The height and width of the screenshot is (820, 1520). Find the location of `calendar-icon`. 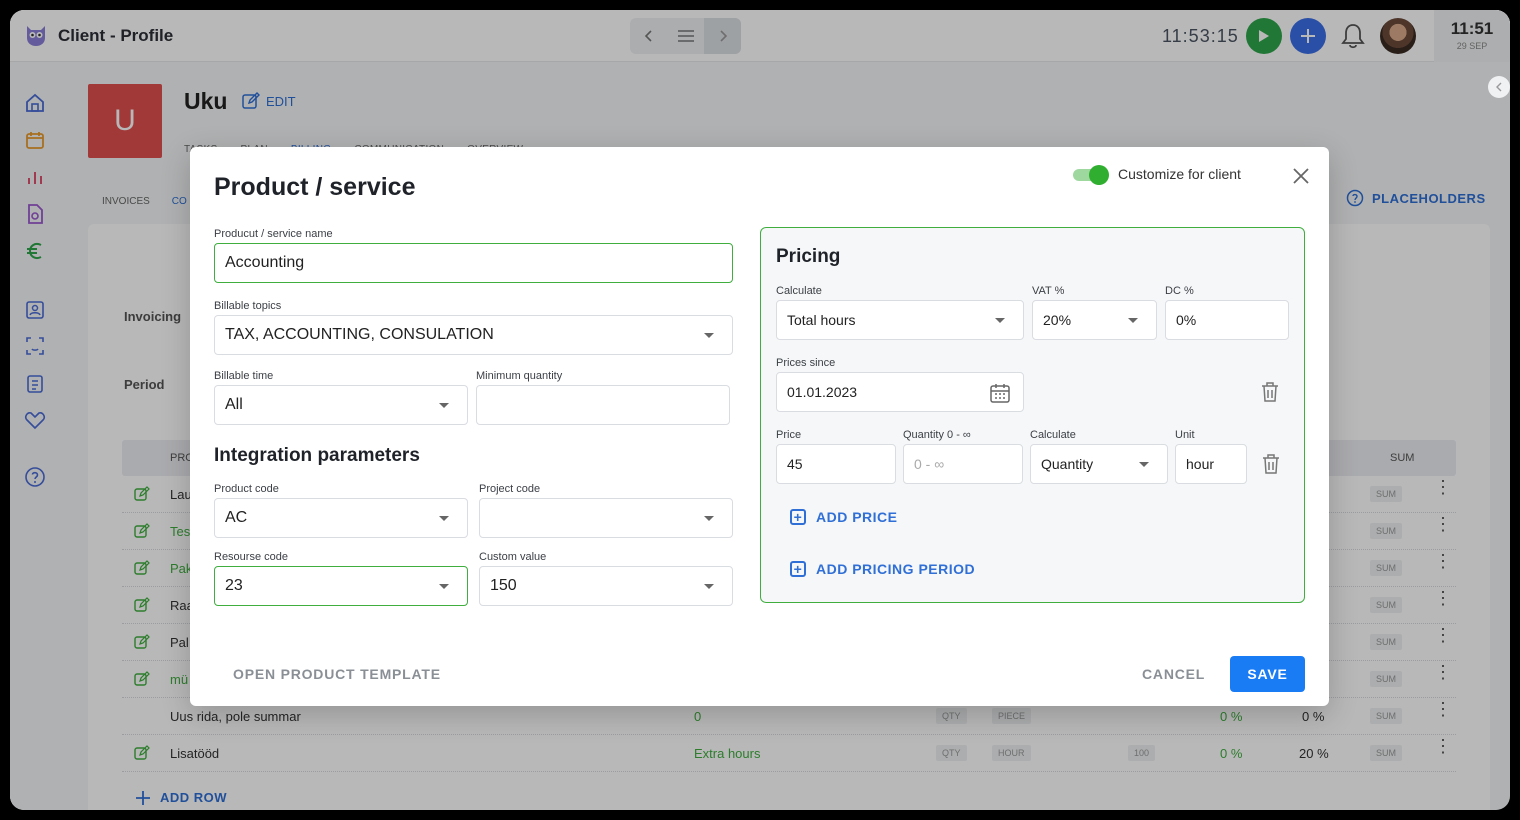

calendar-icon is located at coordinates (1000, 393).